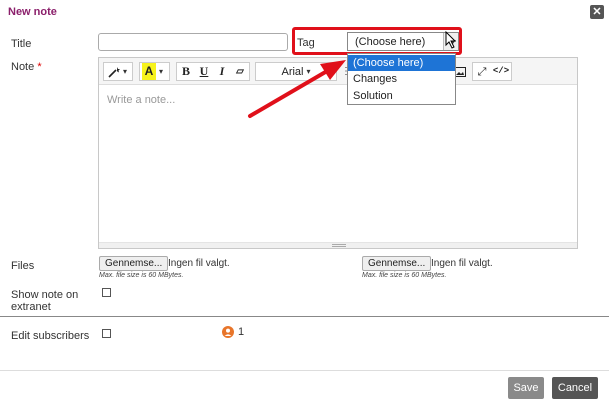  I want to click on tag-option-solution: Solution, so click(401, 96).